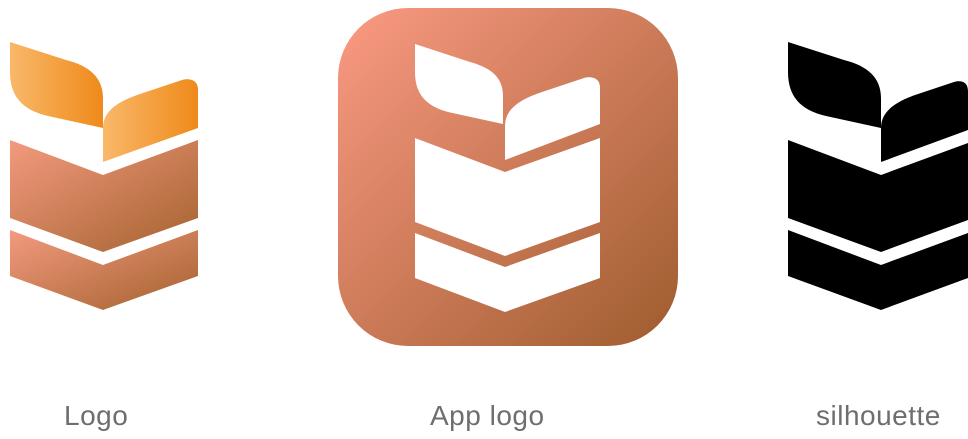  What do you see at coordinates (834, 85) in the screenshot?
I see `silhouette-left-leaf-shape` at bounding box center [834, 85].